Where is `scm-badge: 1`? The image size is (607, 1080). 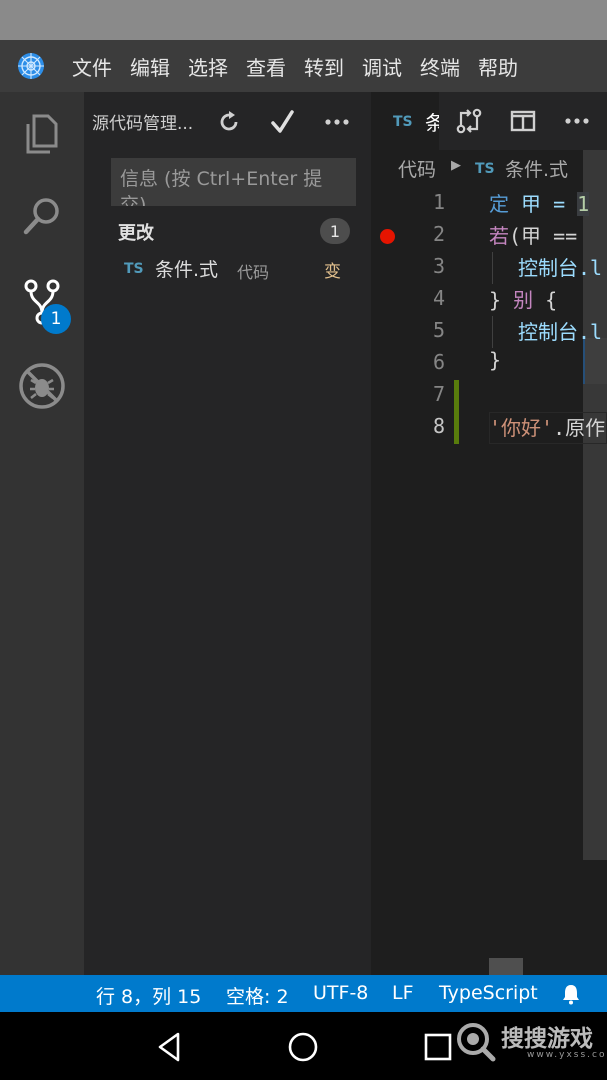
scm-badge: 1 is located at coordinates (56, 319).